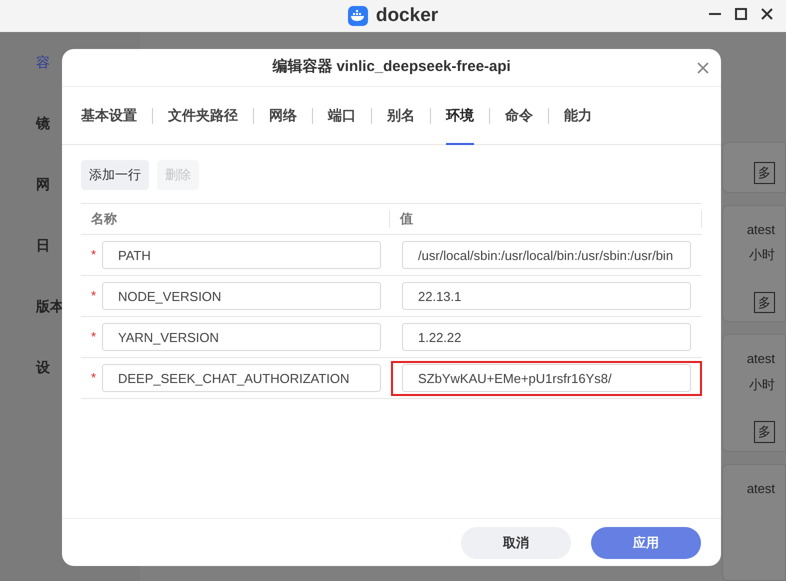 The height and width of the screenshot is (581, 786). I want to click on window-title: docker, so click(407, 16).